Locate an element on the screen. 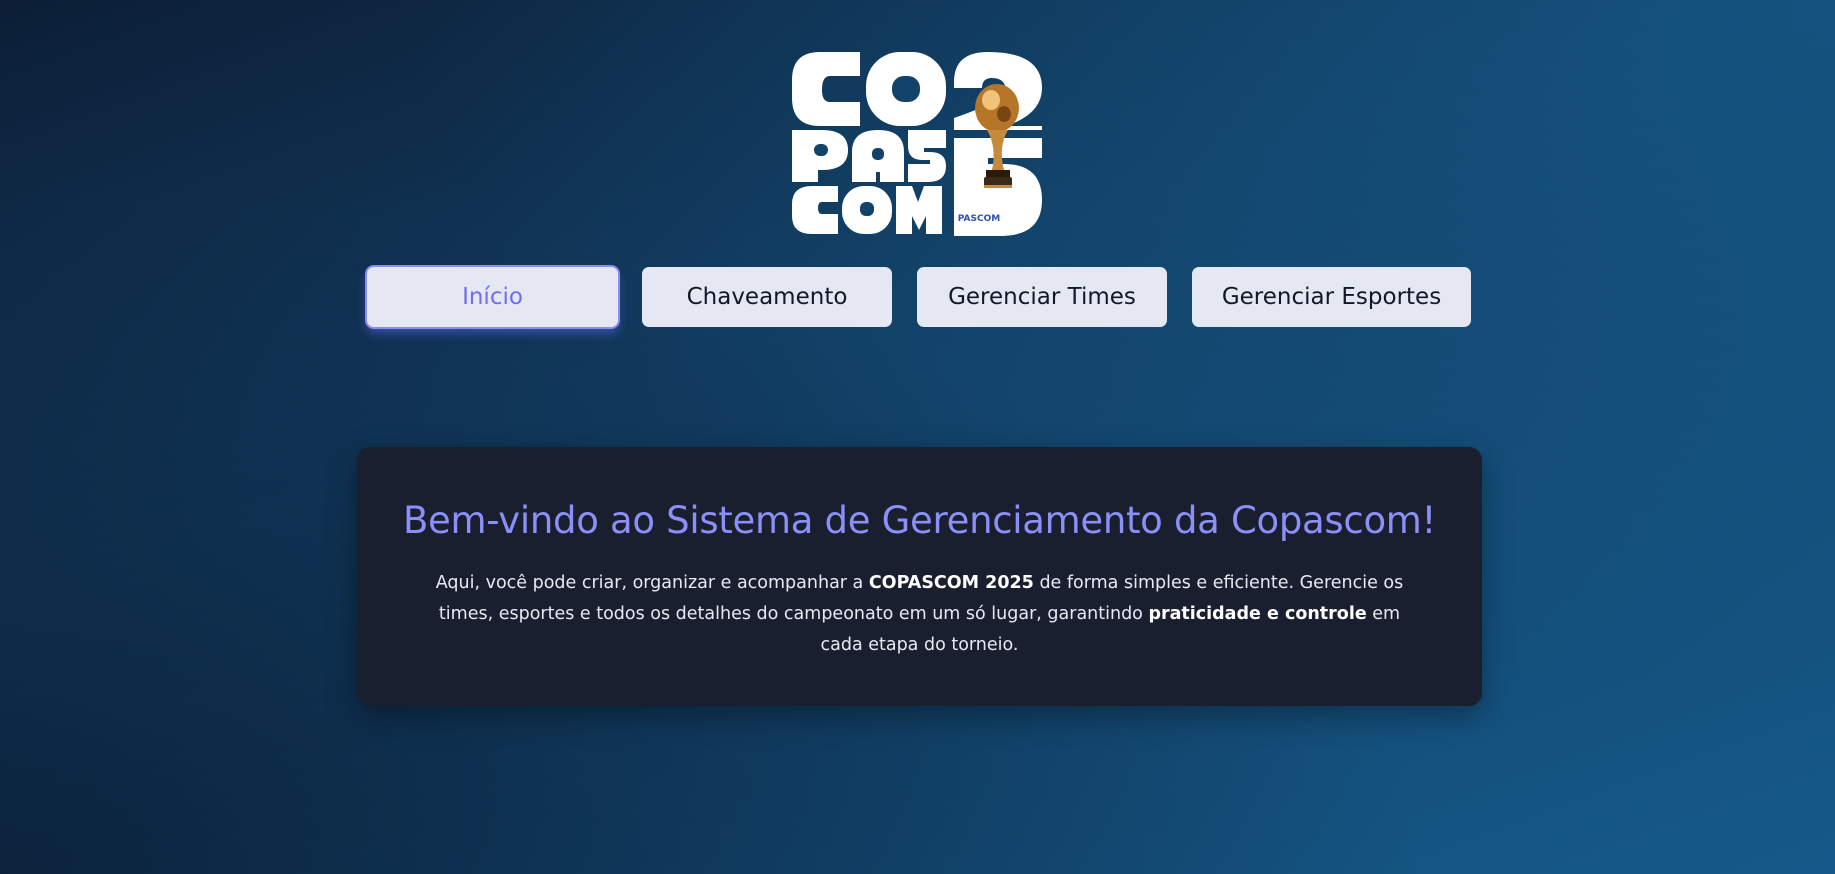 Image resolution: width=1835 pixels, height=874 pixels. nav-gerenciar-esportes-button: Gerenciar Esportes is located at coordinates (1331, 297).